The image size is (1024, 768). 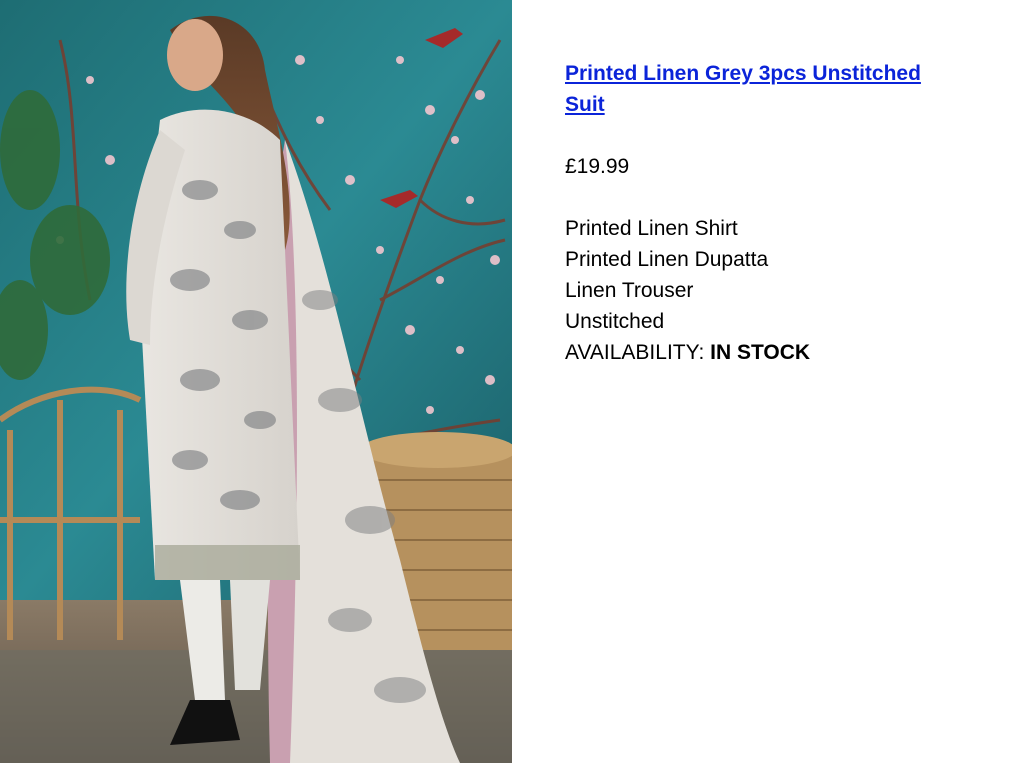 What do you see at coordinates (667, 259) in the screenshot?
I see `feature-item: Printed Linen Dupatta` at bounding box center [667, 259].